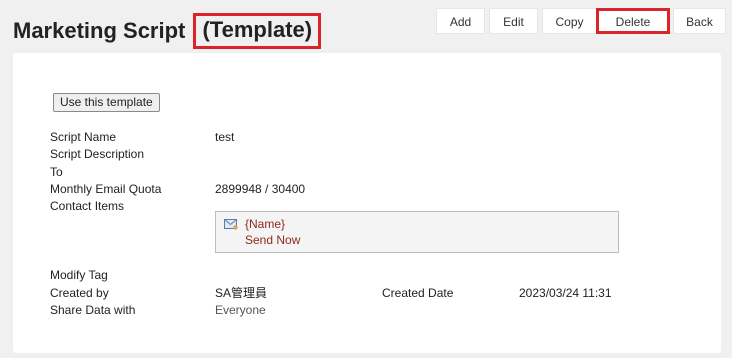  Describe the element at coordinates (460, 21) in the screenshot. I see `add-button: Add` at that location.